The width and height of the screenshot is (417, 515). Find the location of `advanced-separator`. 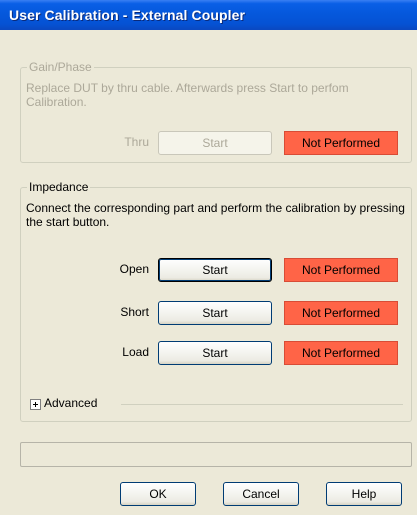

advanced-separator is located at coordinates (262, 404).